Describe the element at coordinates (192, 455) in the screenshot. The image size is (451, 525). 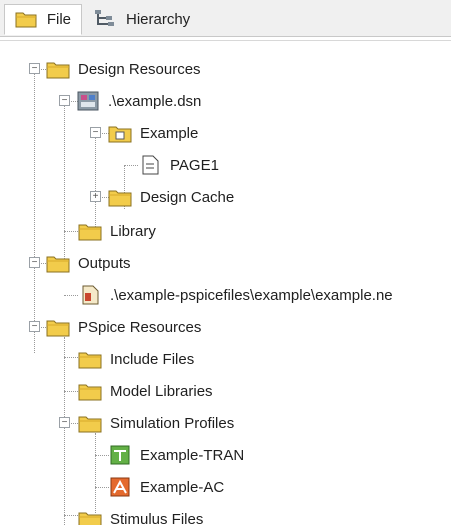
I see `tree-item-label: Example-TRAN` at that location.